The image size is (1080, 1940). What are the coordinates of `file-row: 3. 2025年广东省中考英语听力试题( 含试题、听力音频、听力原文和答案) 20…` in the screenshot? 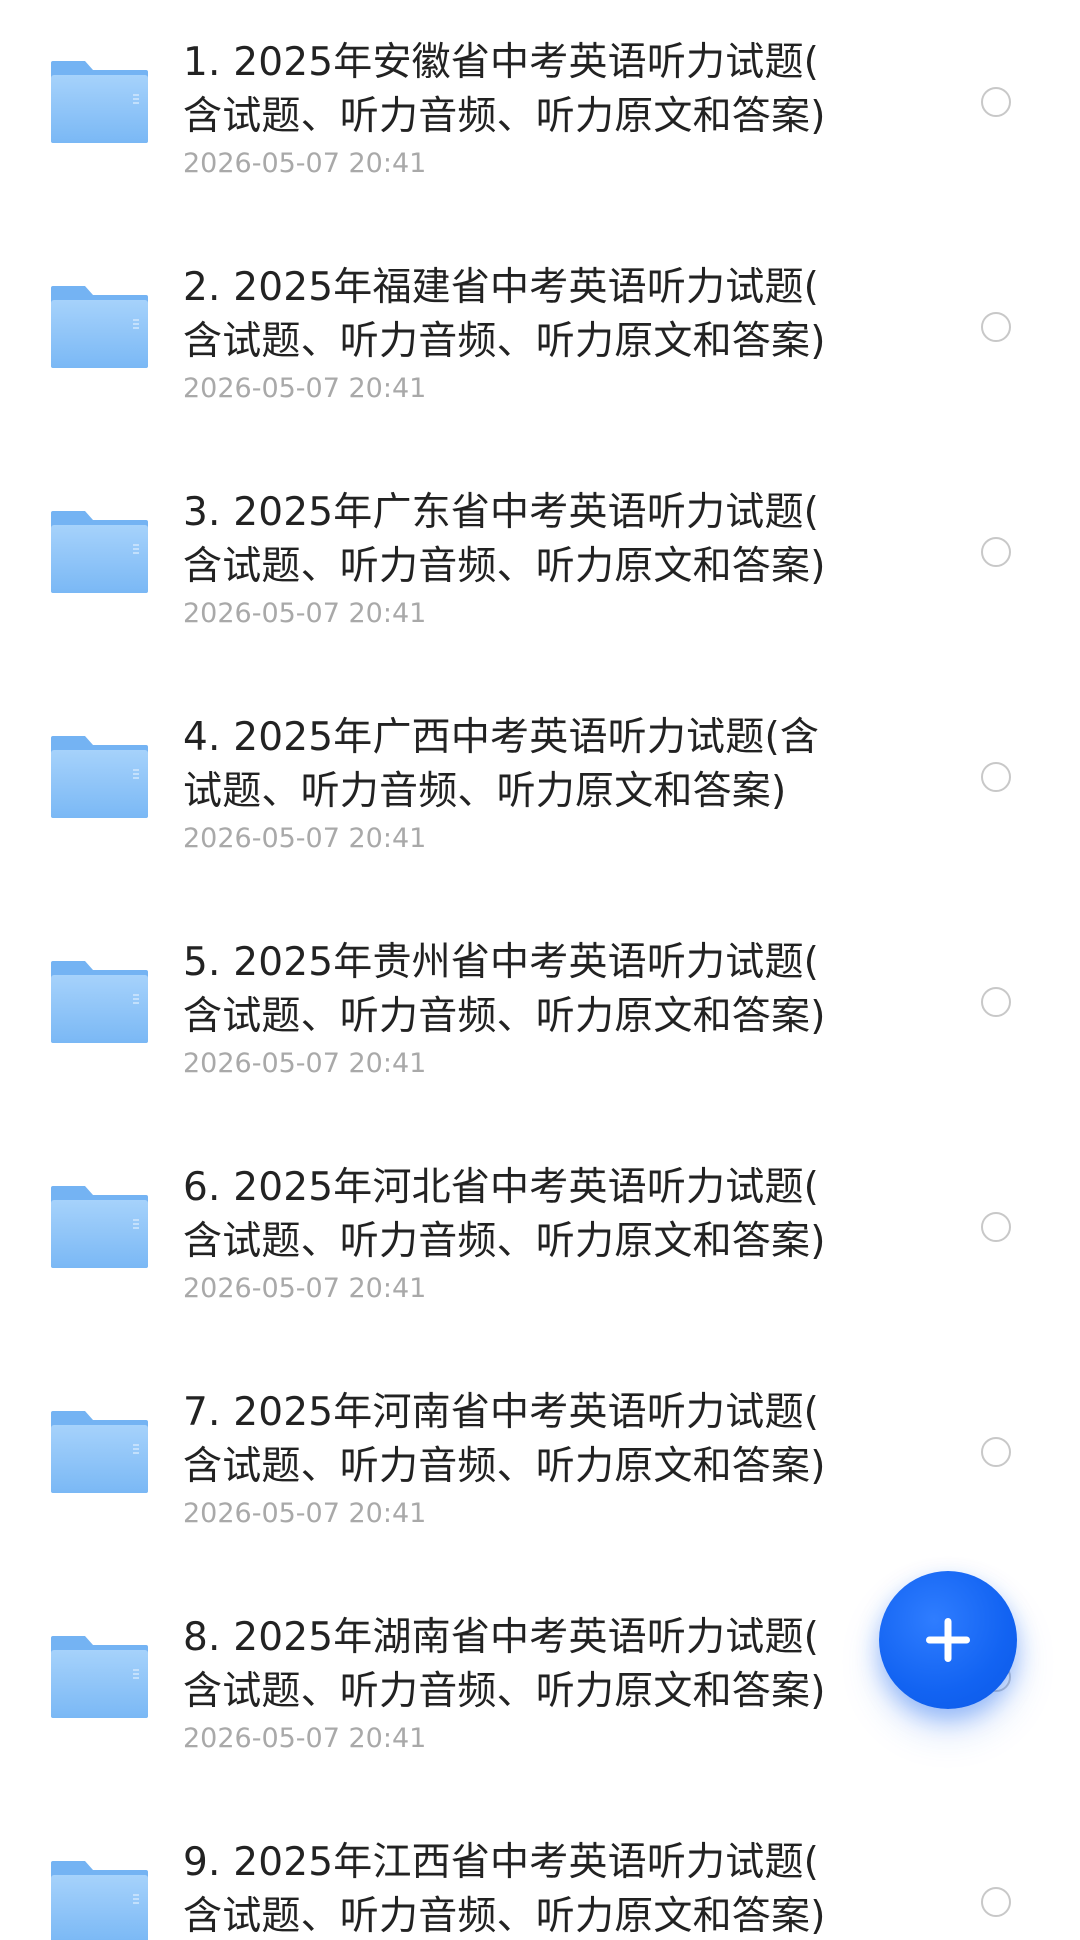 It's located at (540, 562).